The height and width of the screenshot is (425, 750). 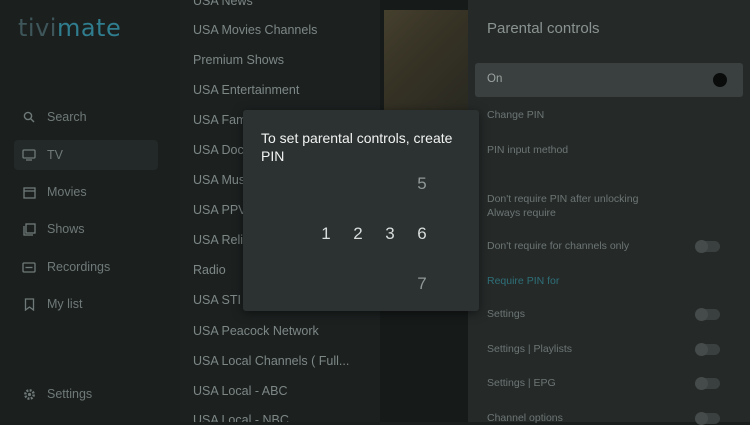 I want to click on pin-digit-1: 1, so click(x=326, y=234).